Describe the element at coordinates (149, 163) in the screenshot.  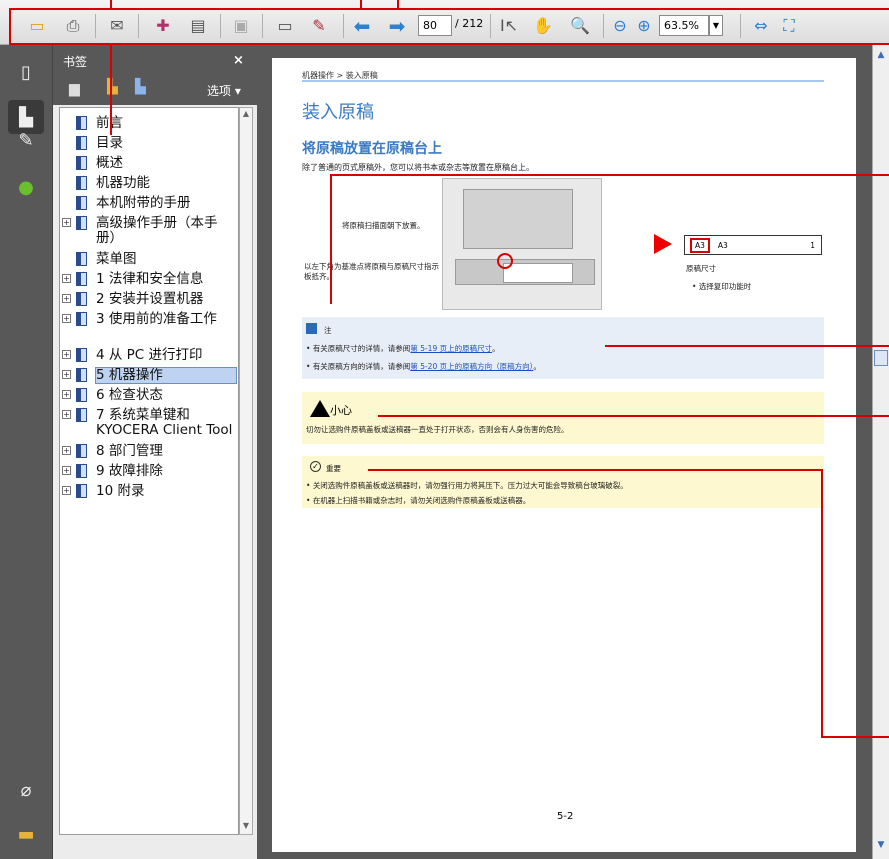
I see `bookmark-item: 概述` at that location.